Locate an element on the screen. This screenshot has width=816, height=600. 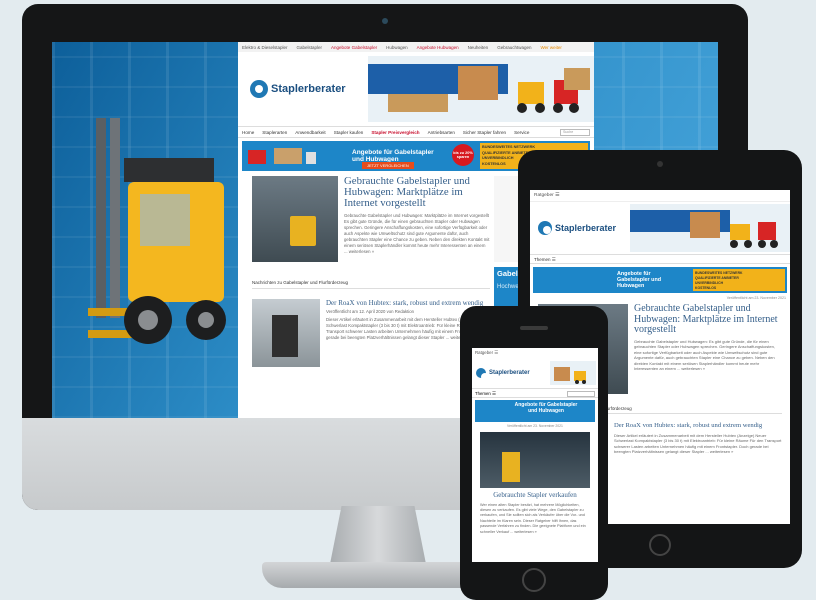
nav-item: Staplerarten is located at coordinates (274, 132).